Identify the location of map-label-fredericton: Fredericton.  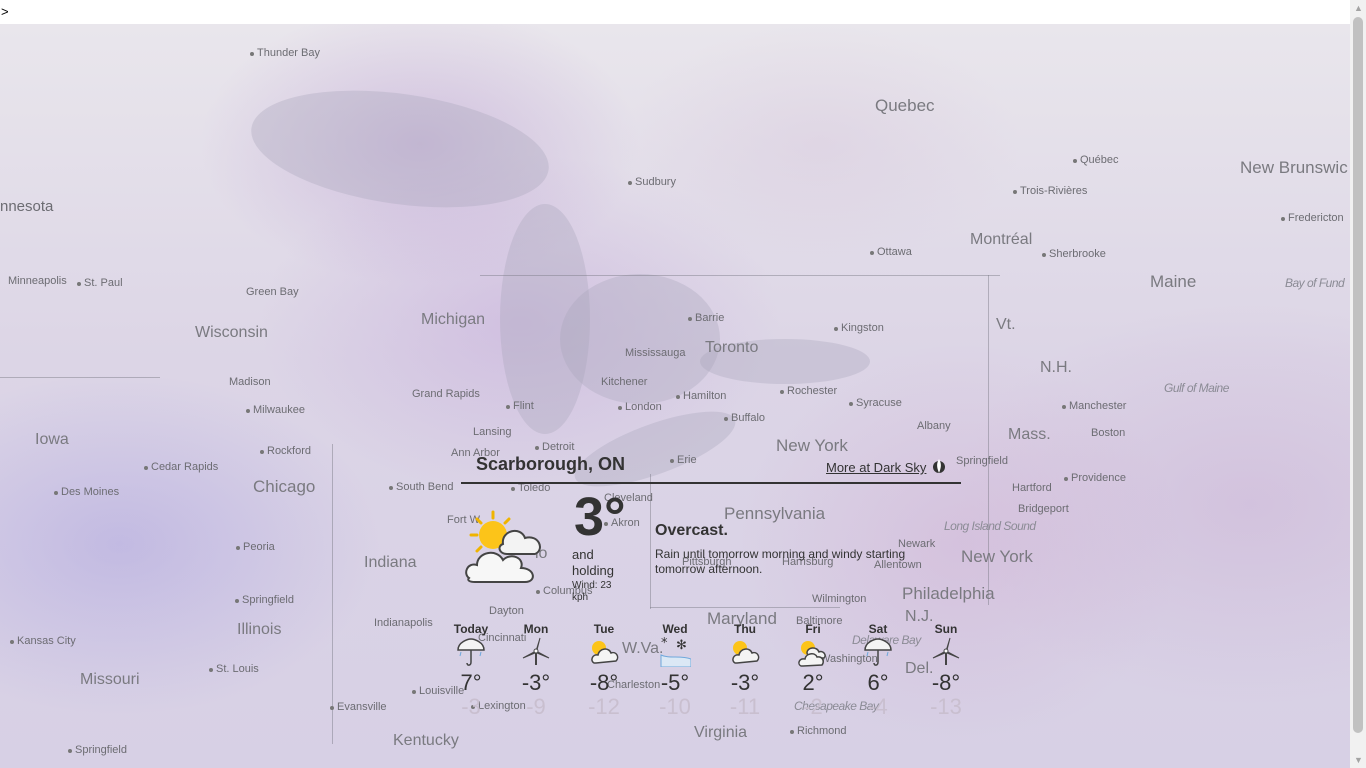
(1312, 218).